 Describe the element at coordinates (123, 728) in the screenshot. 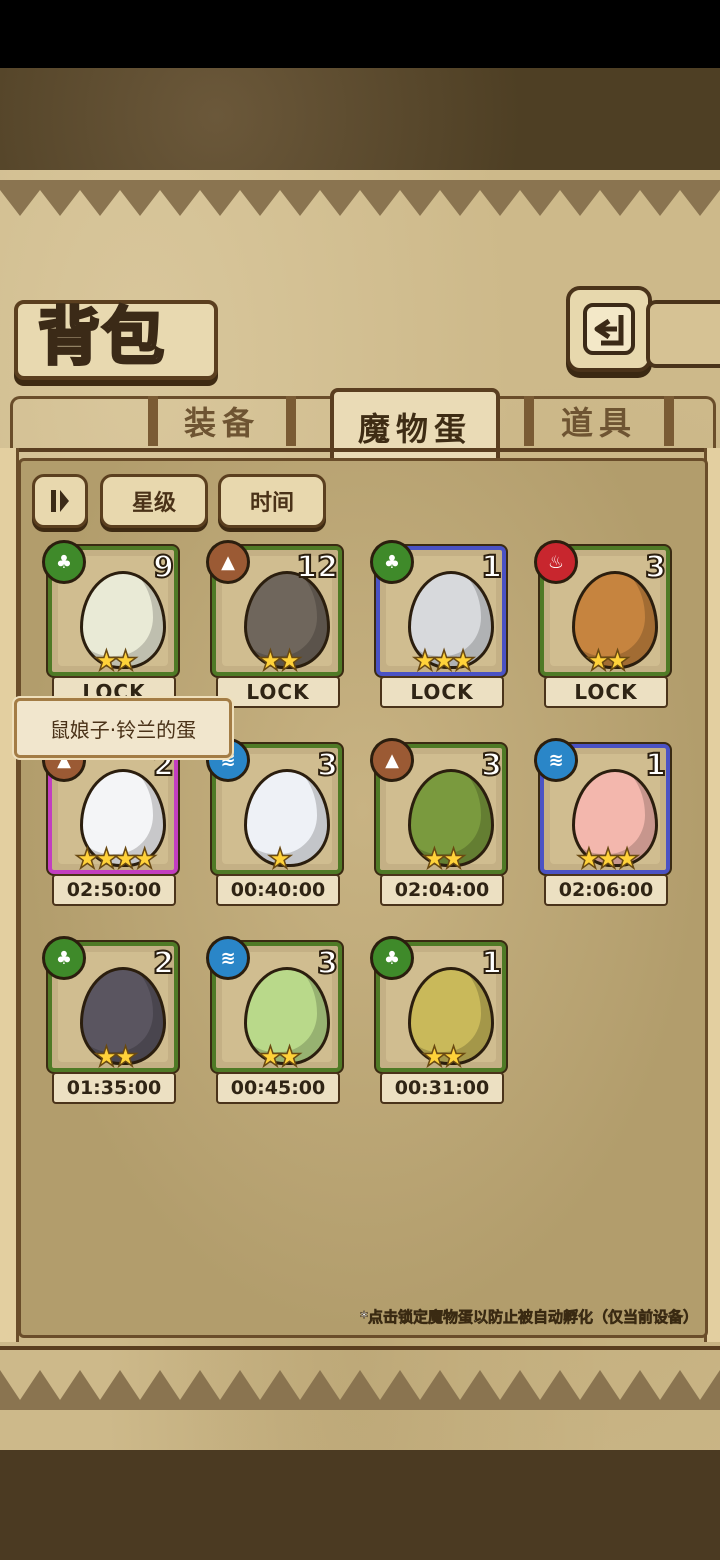

I see `egg-name-tooltip: 鼠娘子·铃兰的蛋` at that location.